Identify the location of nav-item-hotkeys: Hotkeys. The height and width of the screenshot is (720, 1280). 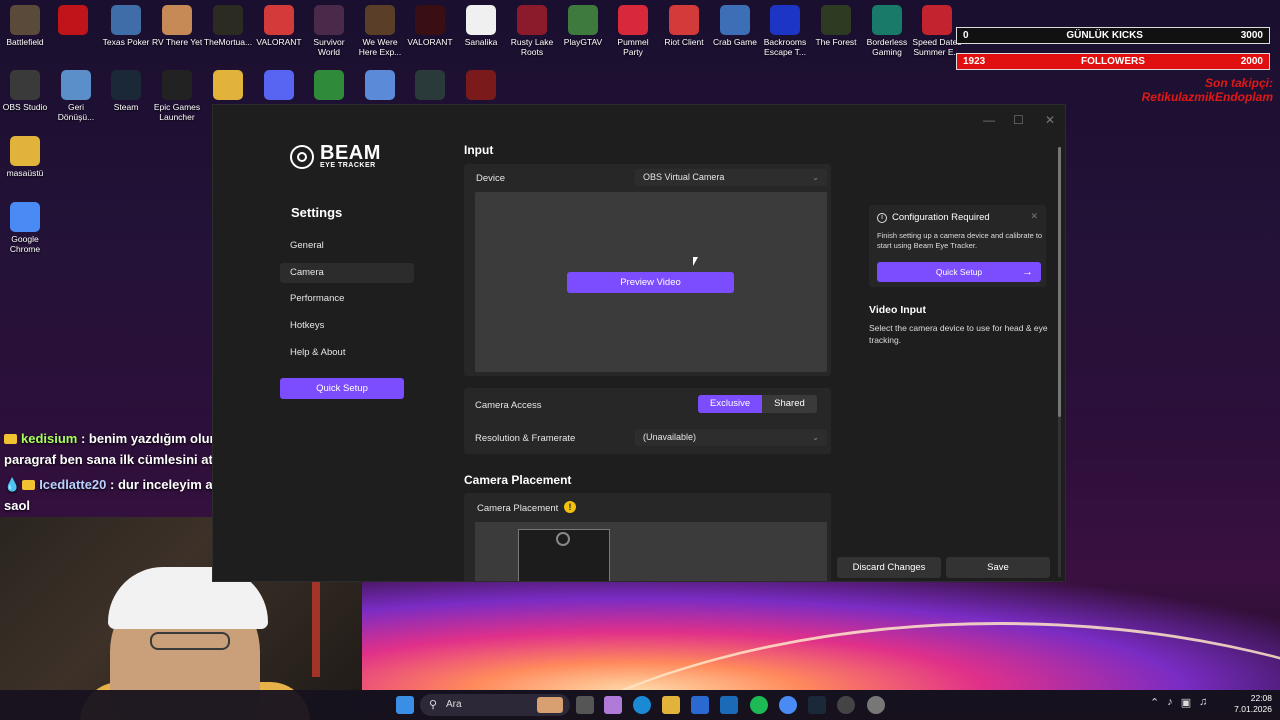
(347, 326).